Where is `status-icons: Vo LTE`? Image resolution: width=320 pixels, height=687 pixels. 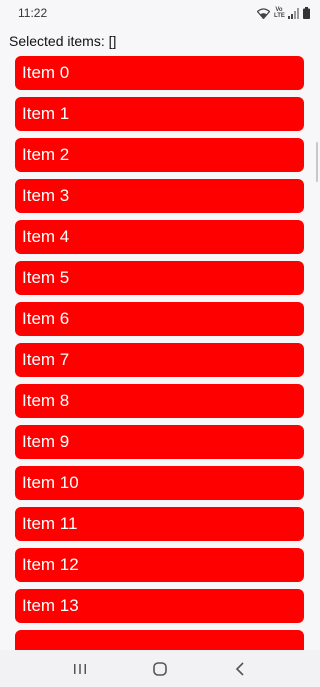
status-icons: Vo LTE is located at coordinates (283, 13).